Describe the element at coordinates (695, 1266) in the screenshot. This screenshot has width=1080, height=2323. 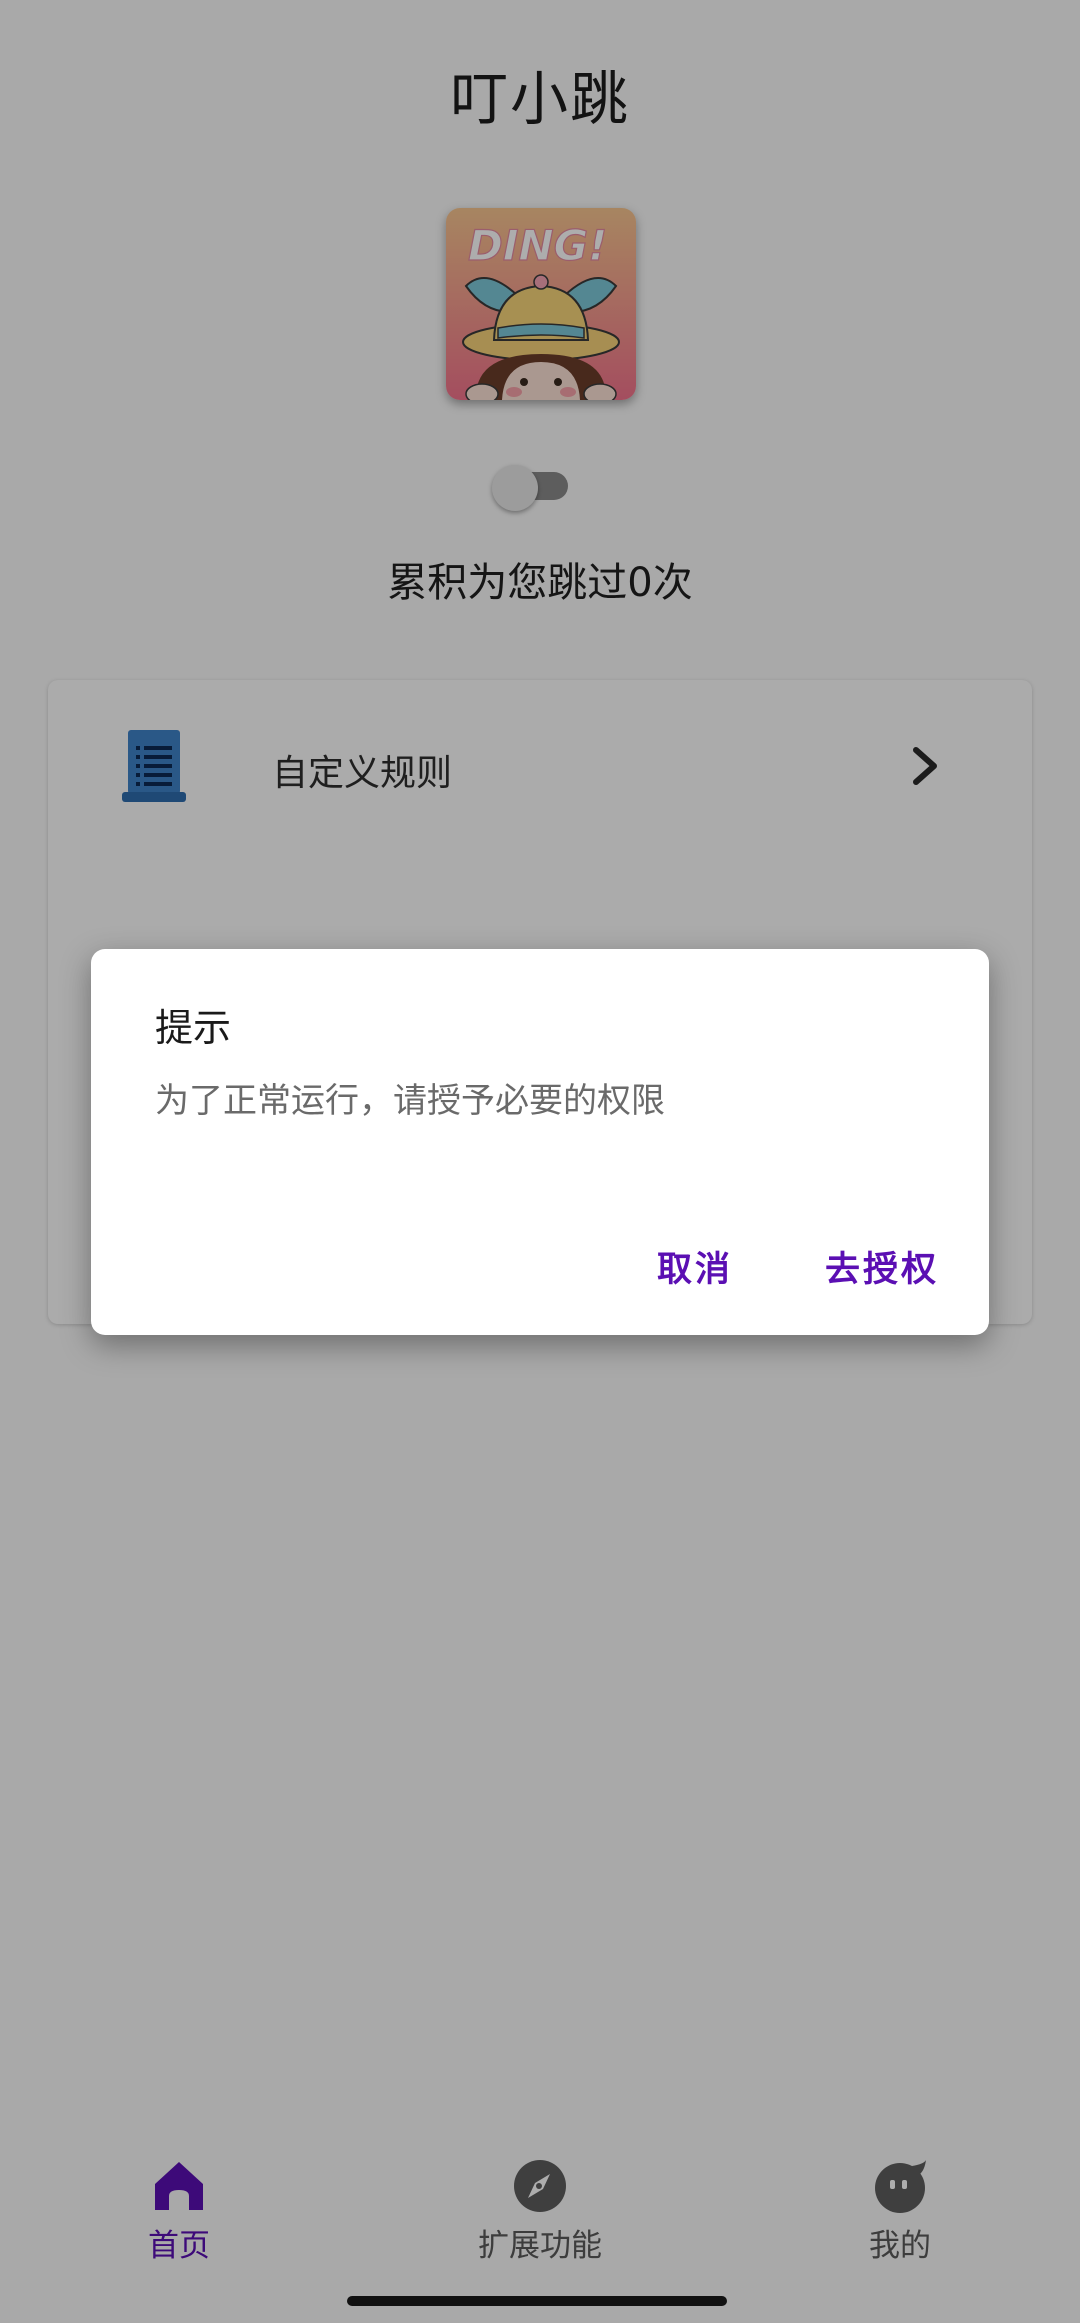
I see `cancel-button: 取消` at that location.